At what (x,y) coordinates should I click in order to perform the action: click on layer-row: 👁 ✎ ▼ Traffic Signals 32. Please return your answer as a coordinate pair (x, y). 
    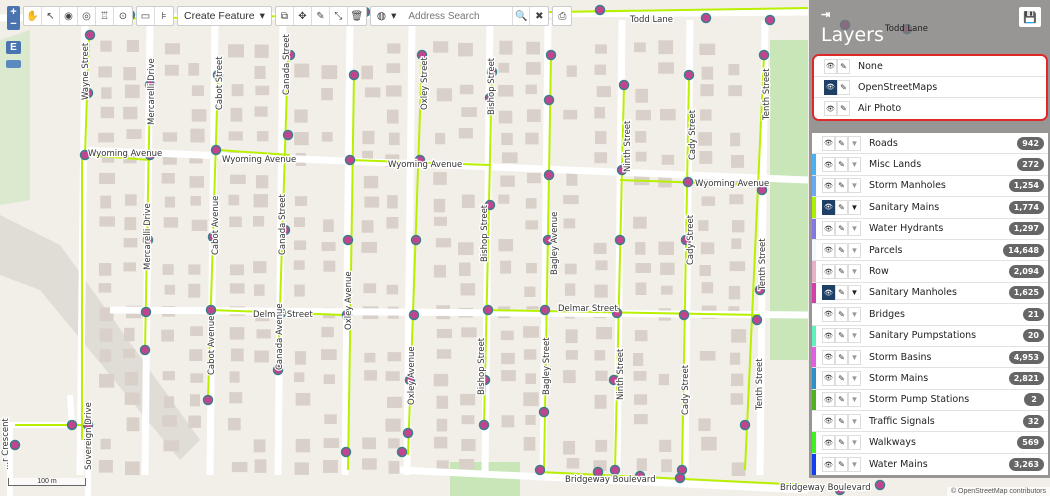
    Looking at the image, I should click on (930, 422).